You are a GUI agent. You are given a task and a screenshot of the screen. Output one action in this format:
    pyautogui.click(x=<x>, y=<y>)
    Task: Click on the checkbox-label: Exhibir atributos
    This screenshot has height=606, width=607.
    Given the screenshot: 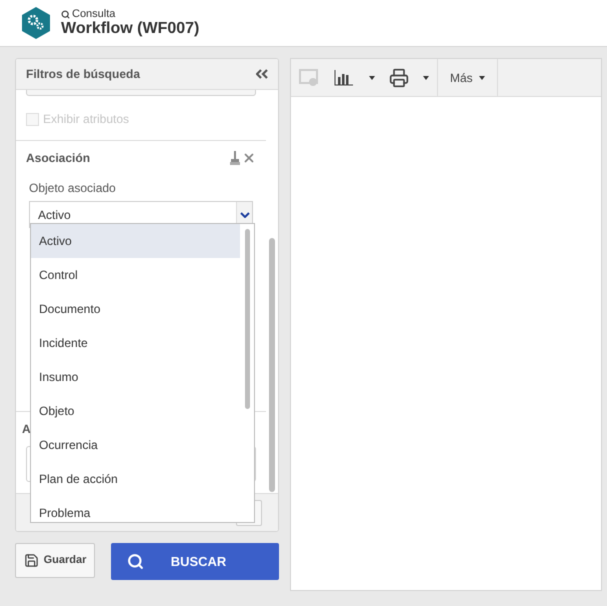 What is the action you would take?
    pyautogui.click(x=86, y=119)
    